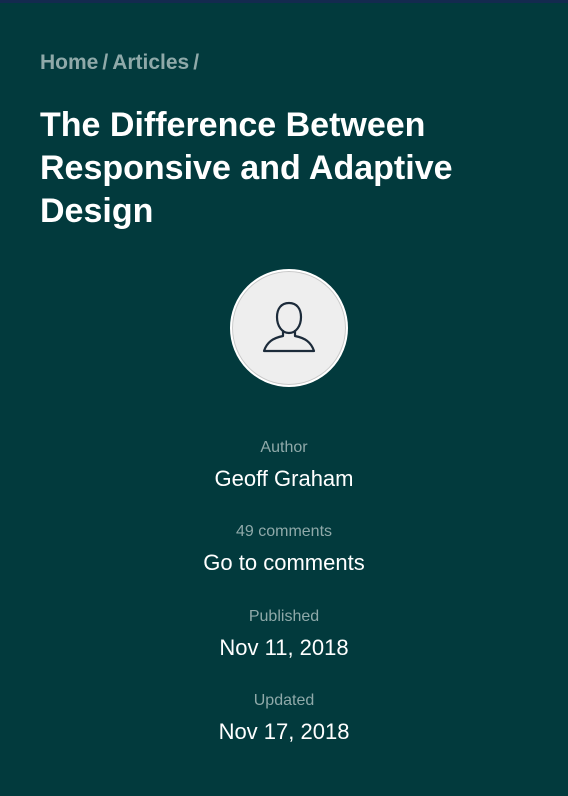 This screenshot has height=796, width=568. What do you see at coordinates (284, 616) in the screenshot?
I see `published-label: Published` at bounding box center [284, 616].